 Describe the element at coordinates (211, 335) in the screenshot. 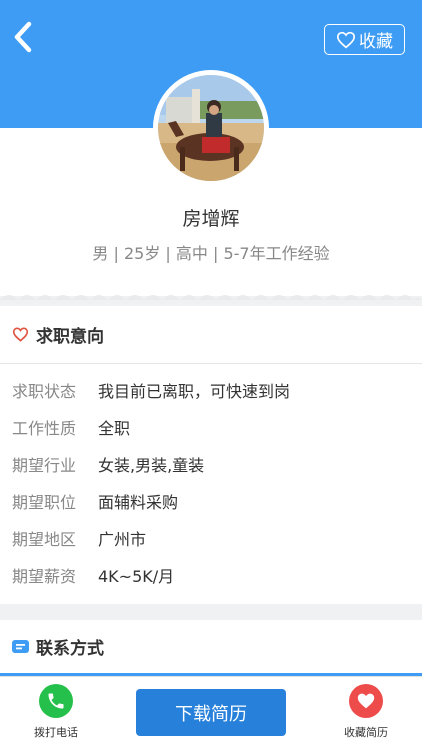

I see `job-intent-header: 求职意向` at that location.